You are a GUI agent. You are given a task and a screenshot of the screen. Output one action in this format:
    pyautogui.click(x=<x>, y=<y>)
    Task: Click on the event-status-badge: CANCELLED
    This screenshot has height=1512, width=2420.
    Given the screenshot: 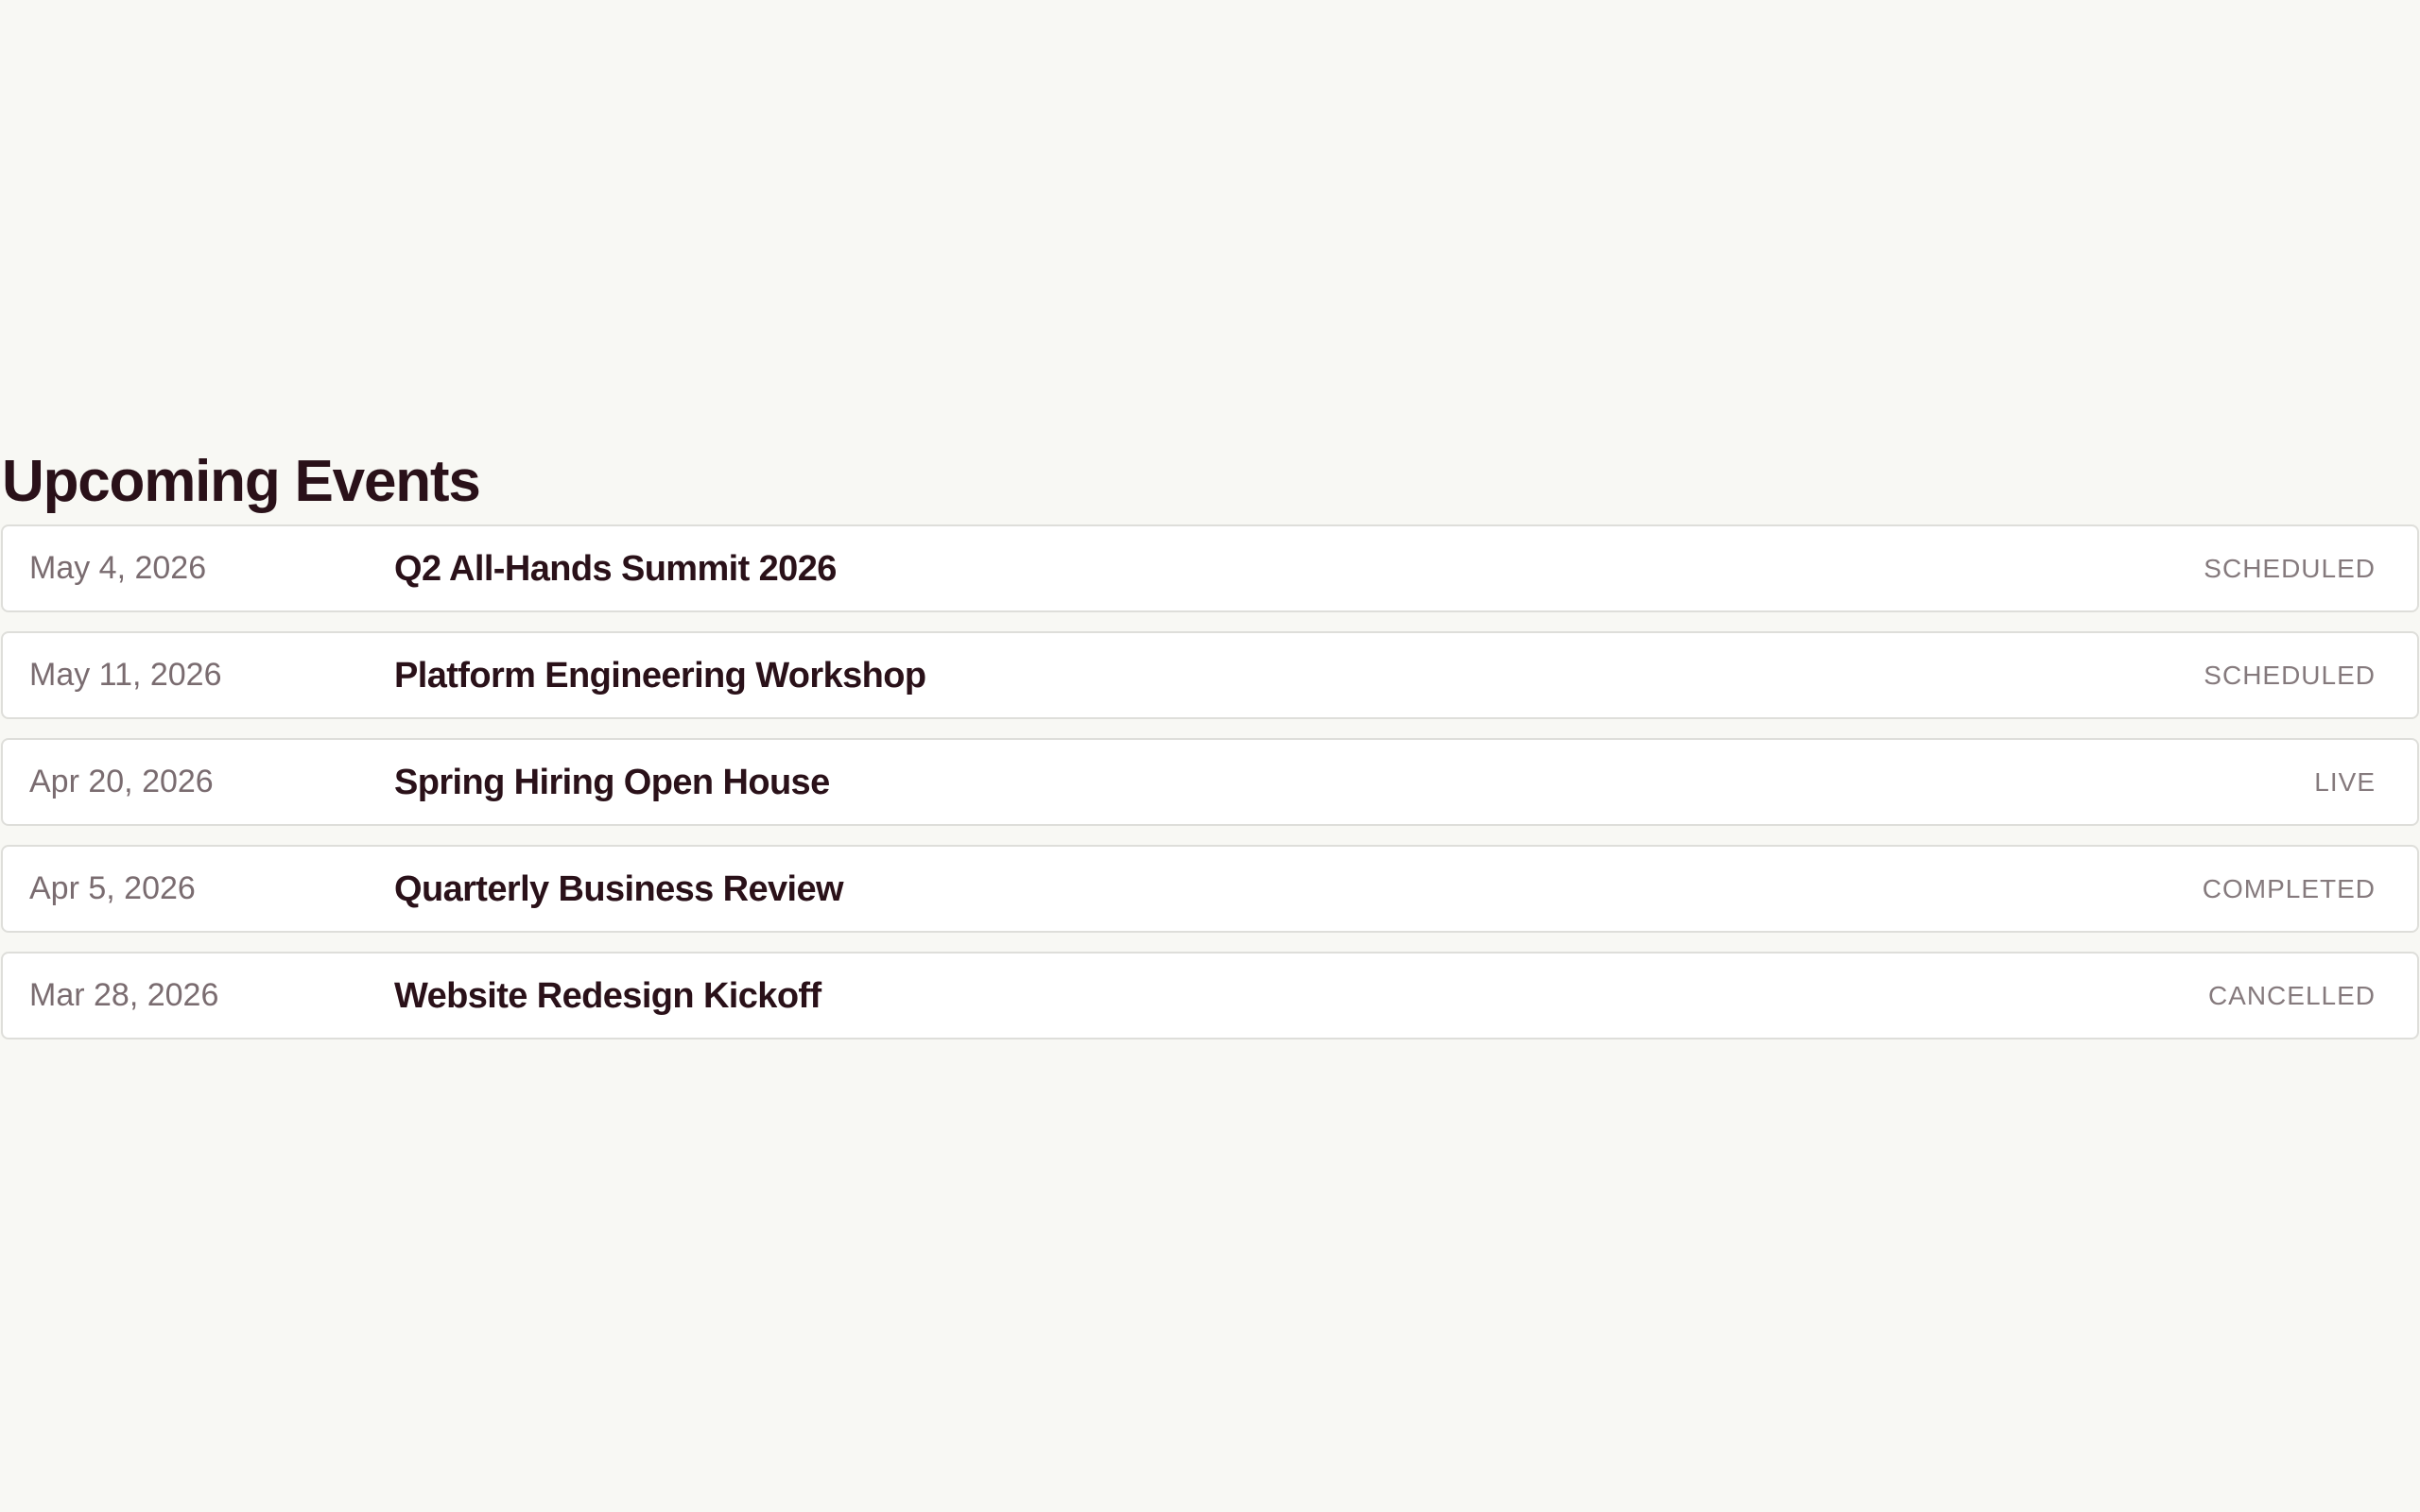 What is the action you would take?
    pyautogui.click(x=2291, y=995)
    